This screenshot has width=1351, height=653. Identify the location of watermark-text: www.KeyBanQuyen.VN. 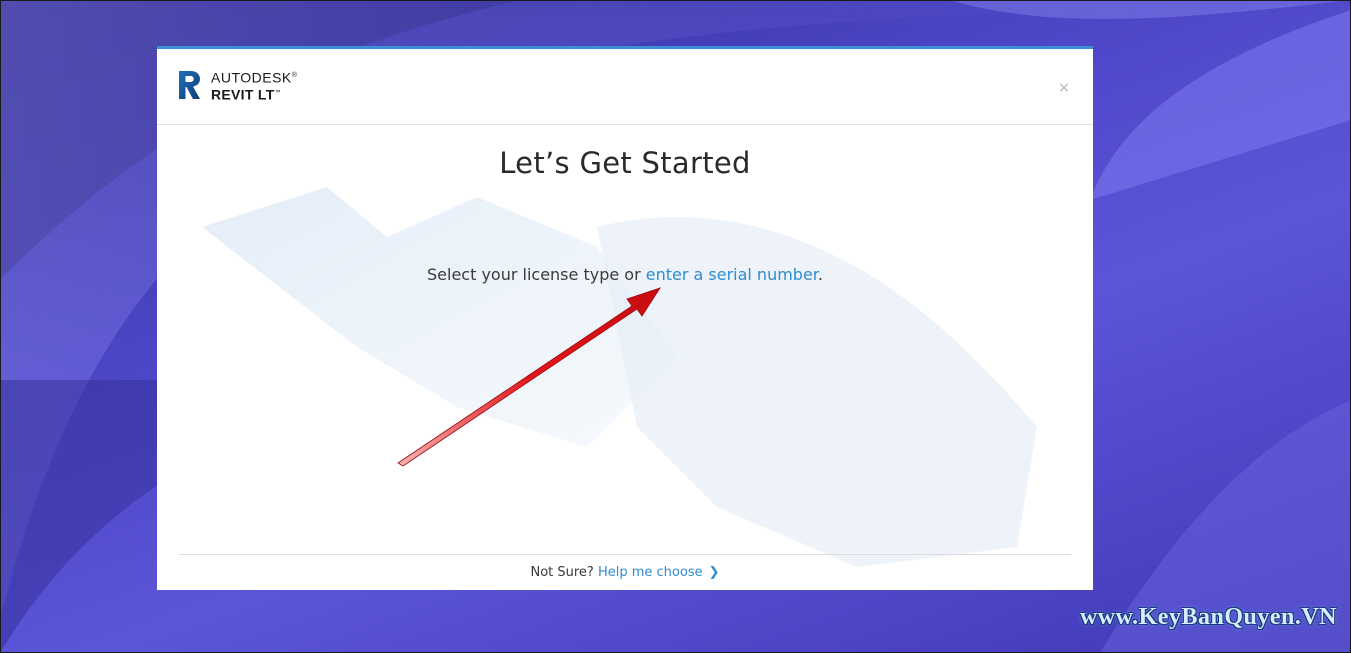
(1208, 617).